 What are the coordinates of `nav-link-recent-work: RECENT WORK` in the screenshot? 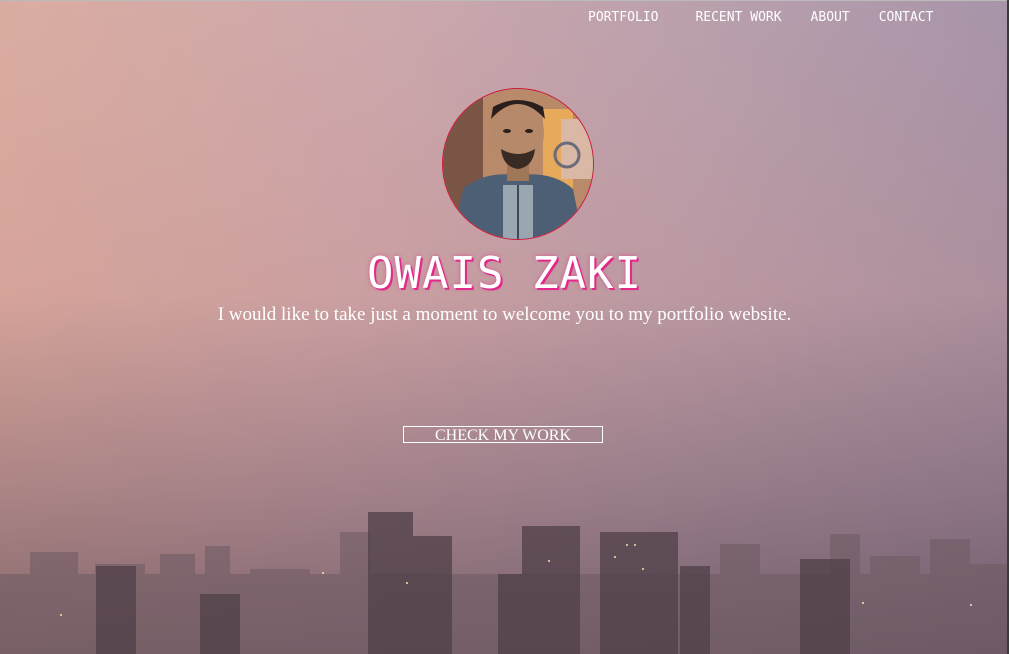 It's located at (738, 17).